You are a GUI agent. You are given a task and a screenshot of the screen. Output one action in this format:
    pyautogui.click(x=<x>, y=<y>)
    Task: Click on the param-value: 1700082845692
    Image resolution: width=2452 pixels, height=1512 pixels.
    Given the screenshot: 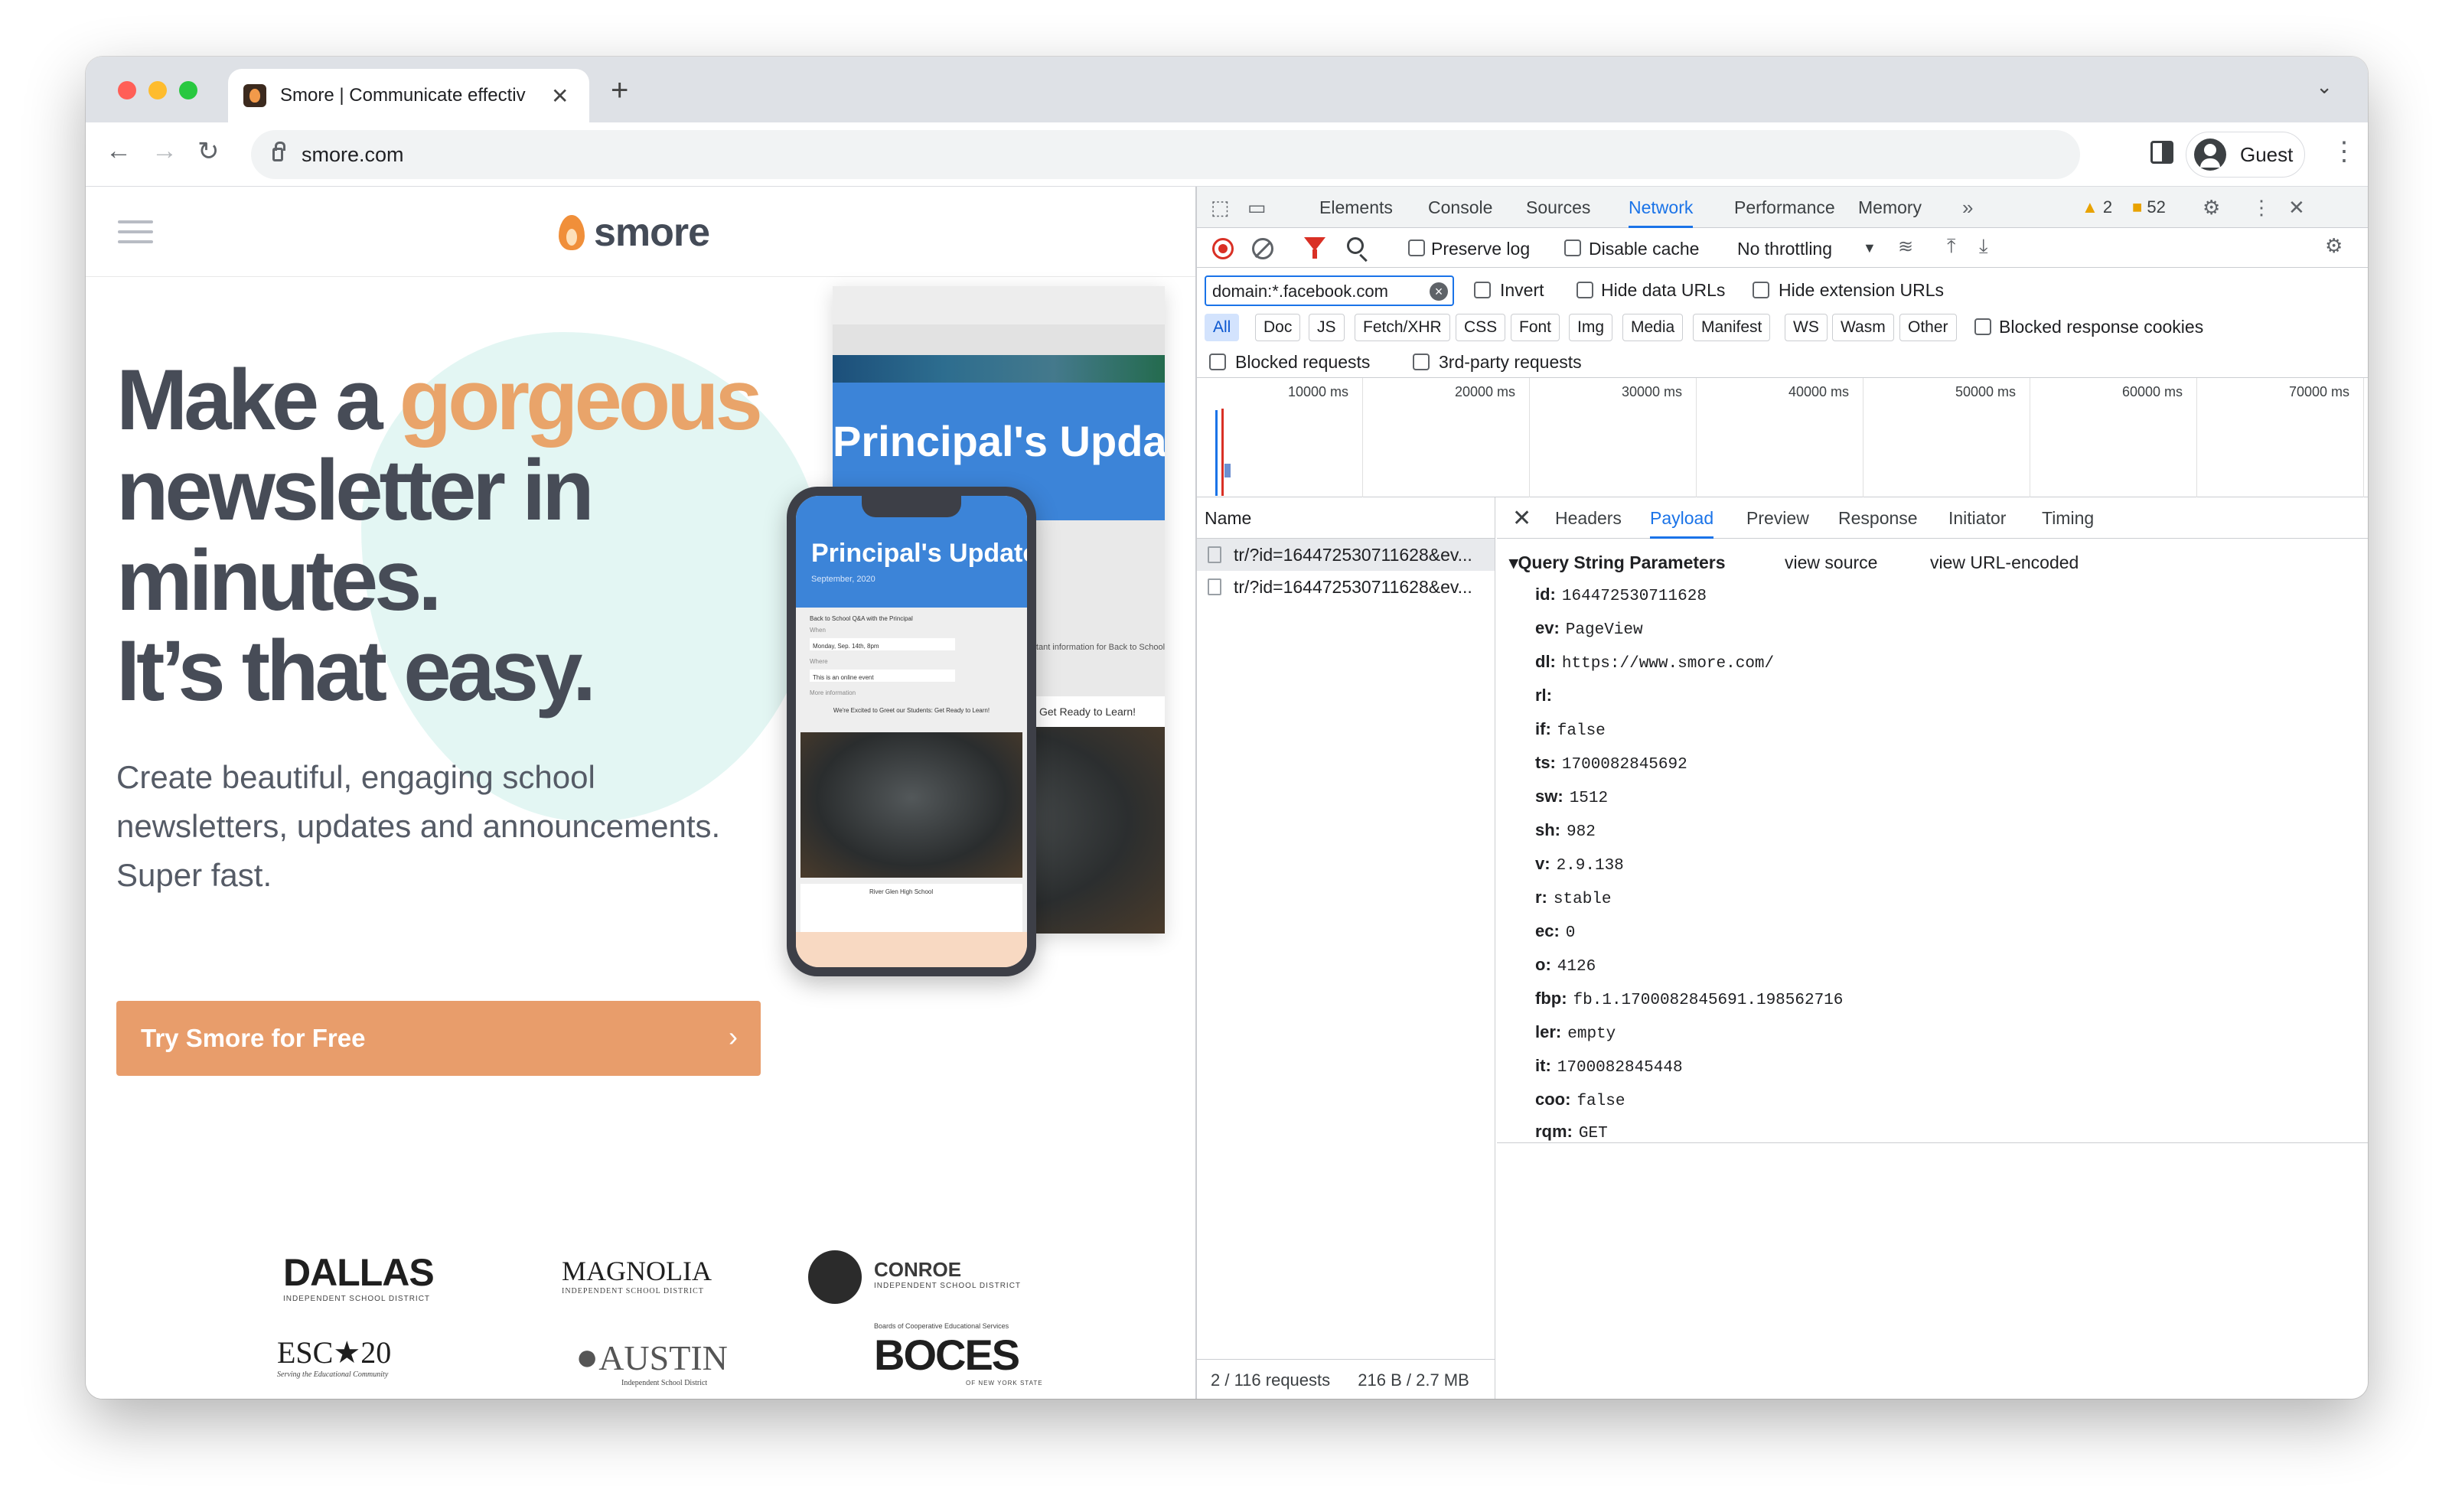 What is the action you would take?
    pyautogui.click(x=1624, y=765)
    